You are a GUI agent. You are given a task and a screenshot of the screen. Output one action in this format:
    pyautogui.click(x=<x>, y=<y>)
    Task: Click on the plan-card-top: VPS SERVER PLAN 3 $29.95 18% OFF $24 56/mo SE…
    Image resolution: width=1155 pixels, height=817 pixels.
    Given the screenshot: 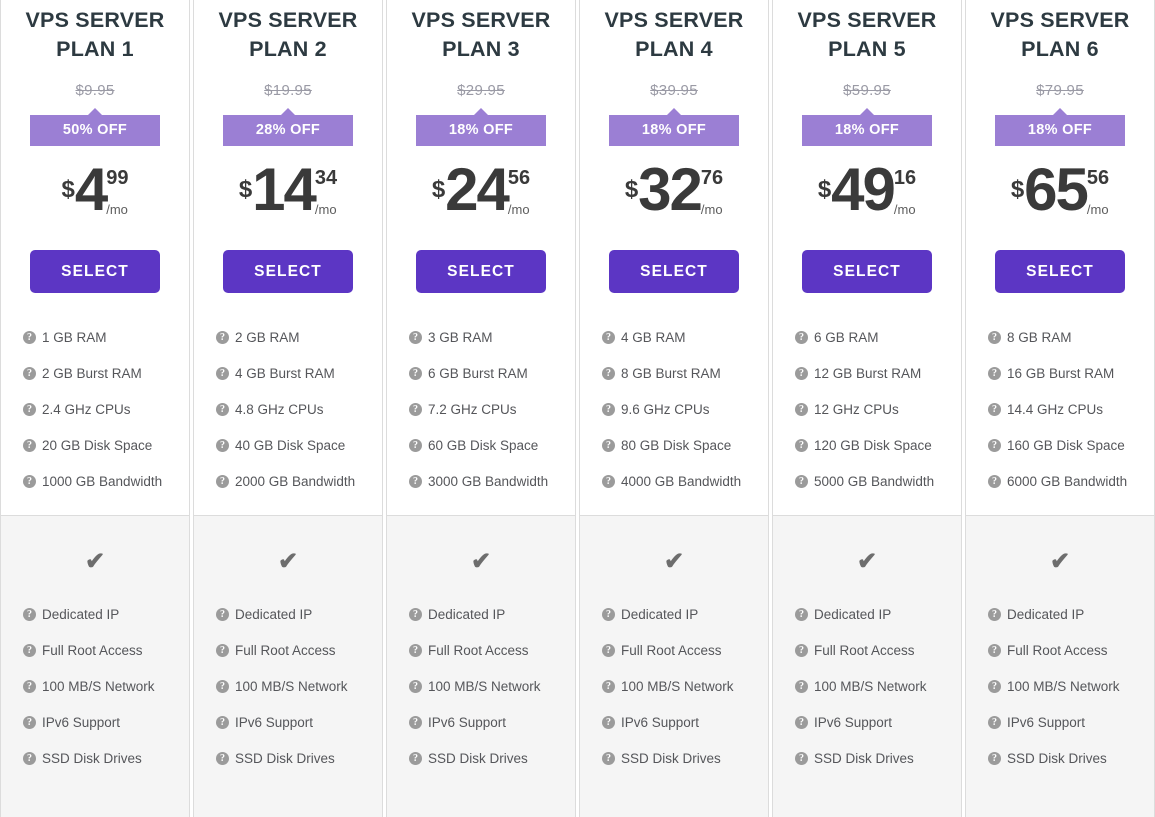 What is the action you would take?
    pyautogui.click(x=481, y=258)
    